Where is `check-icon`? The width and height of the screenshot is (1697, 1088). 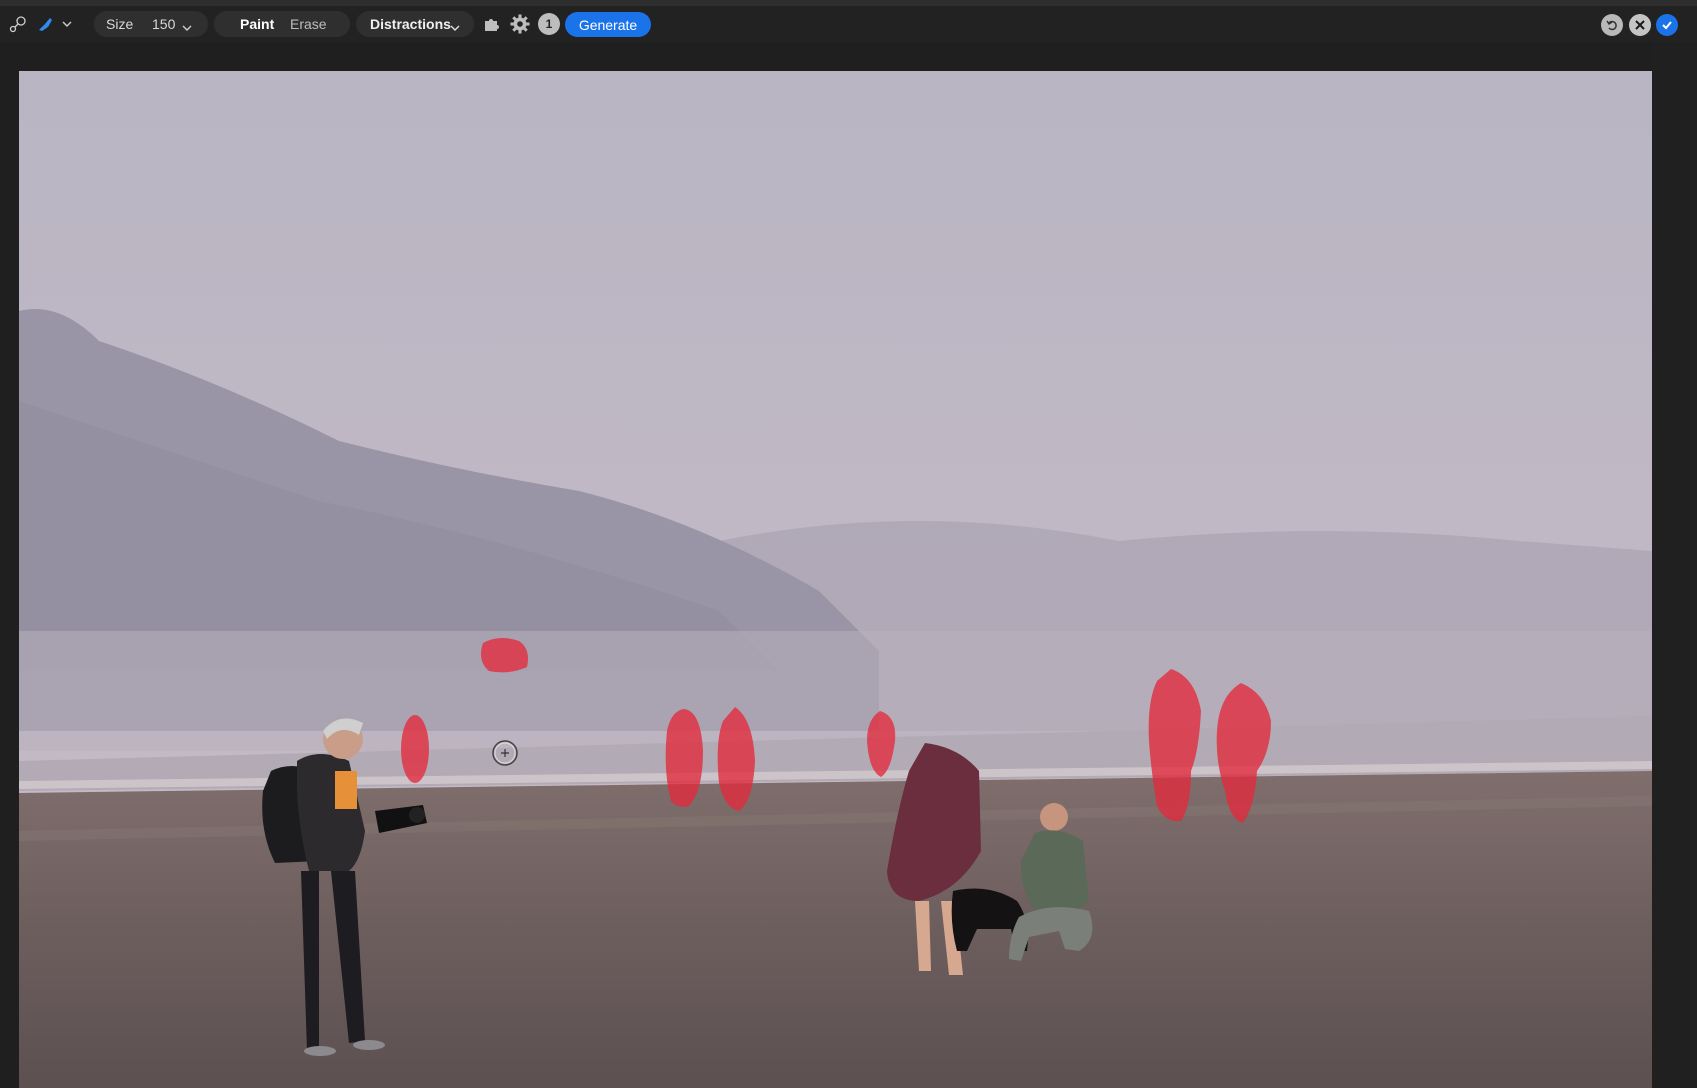
check-icon is located at coordinates (1667, 25).